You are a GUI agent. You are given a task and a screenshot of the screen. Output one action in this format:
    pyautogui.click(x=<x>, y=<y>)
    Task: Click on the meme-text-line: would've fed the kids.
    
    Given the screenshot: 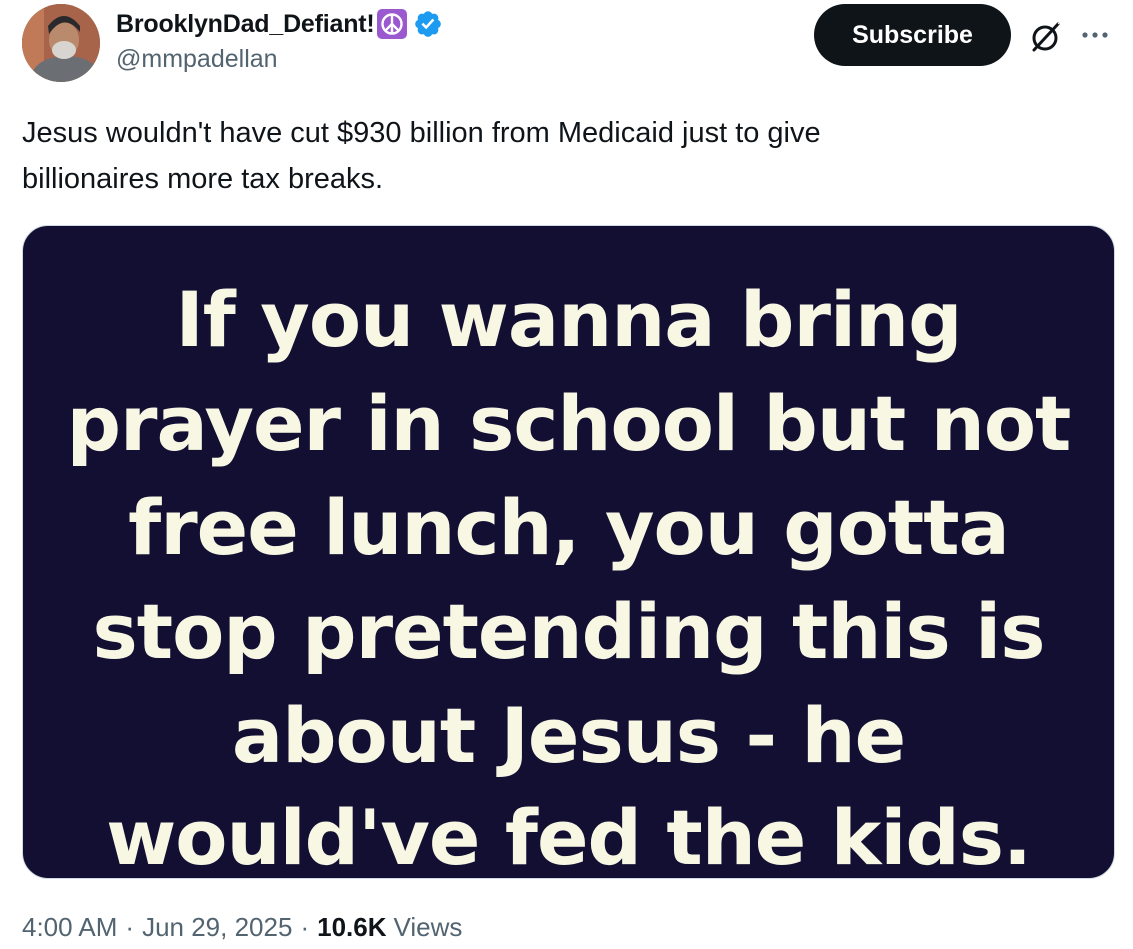 What is the action you would take?
    pyautogui.click(x=569, y=836)
    